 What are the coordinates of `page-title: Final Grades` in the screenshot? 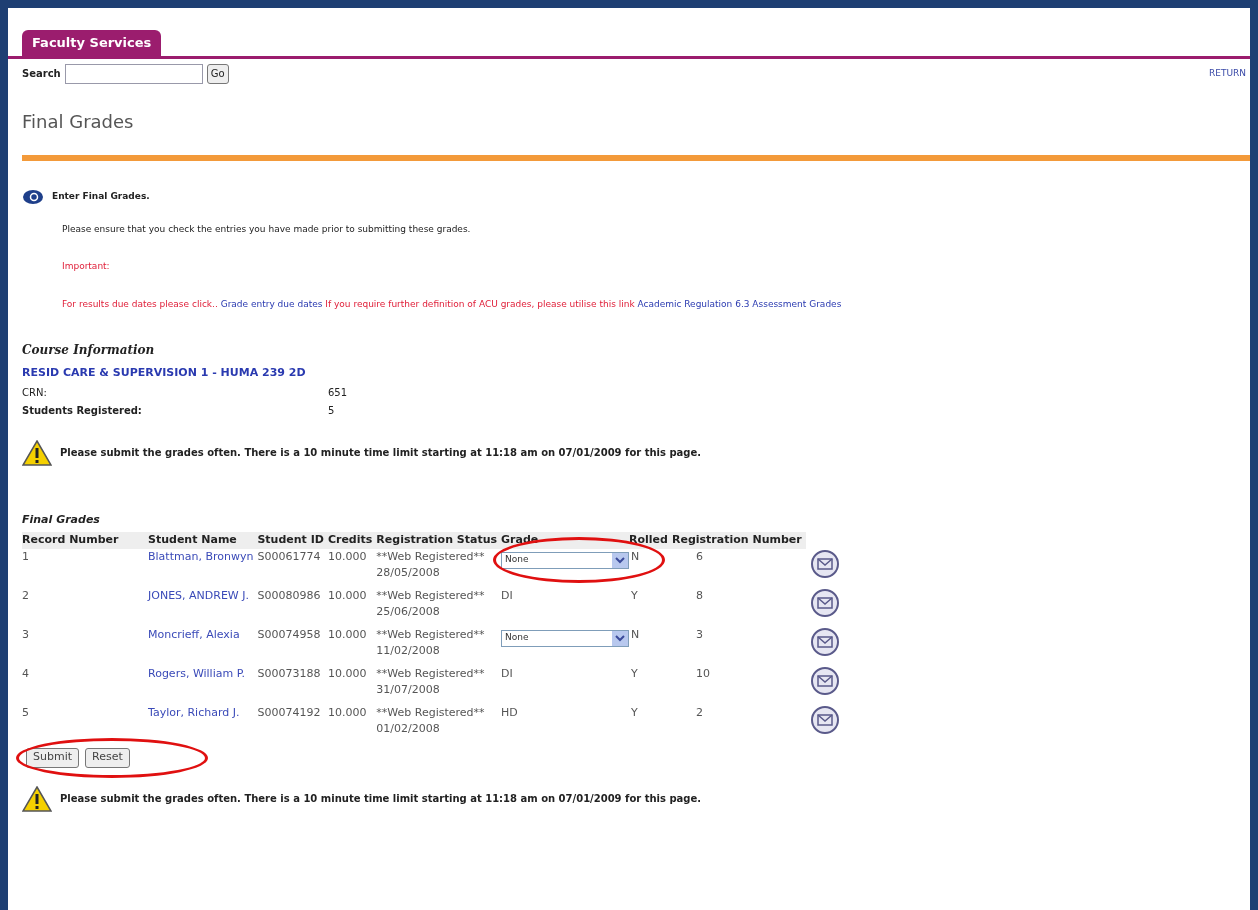 It's located at (78, 121).